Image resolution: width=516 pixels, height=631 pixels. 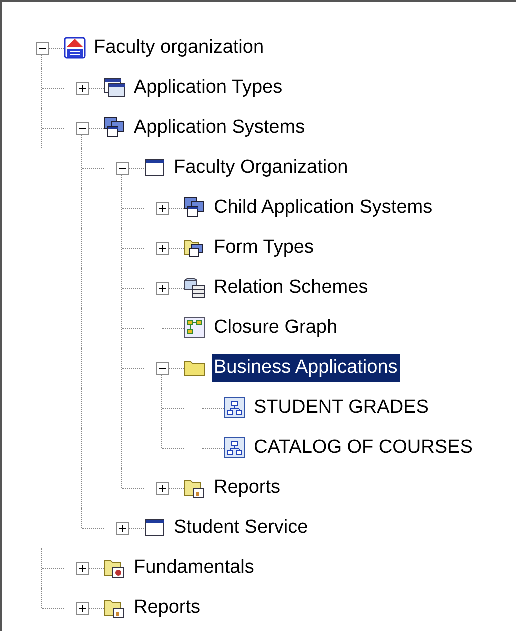 I want to click on logo-icon, so click(x=75, y=48).